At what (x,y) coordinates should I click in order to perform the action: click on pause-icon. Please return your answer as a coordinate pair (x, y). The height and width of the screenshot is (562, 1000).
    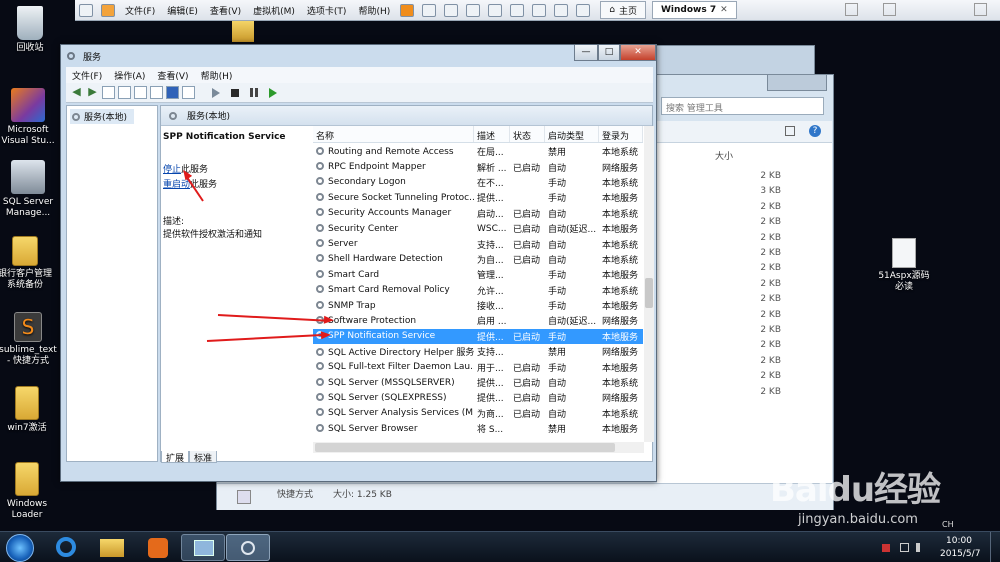
    Looking at the image, I should click on (407, 10).